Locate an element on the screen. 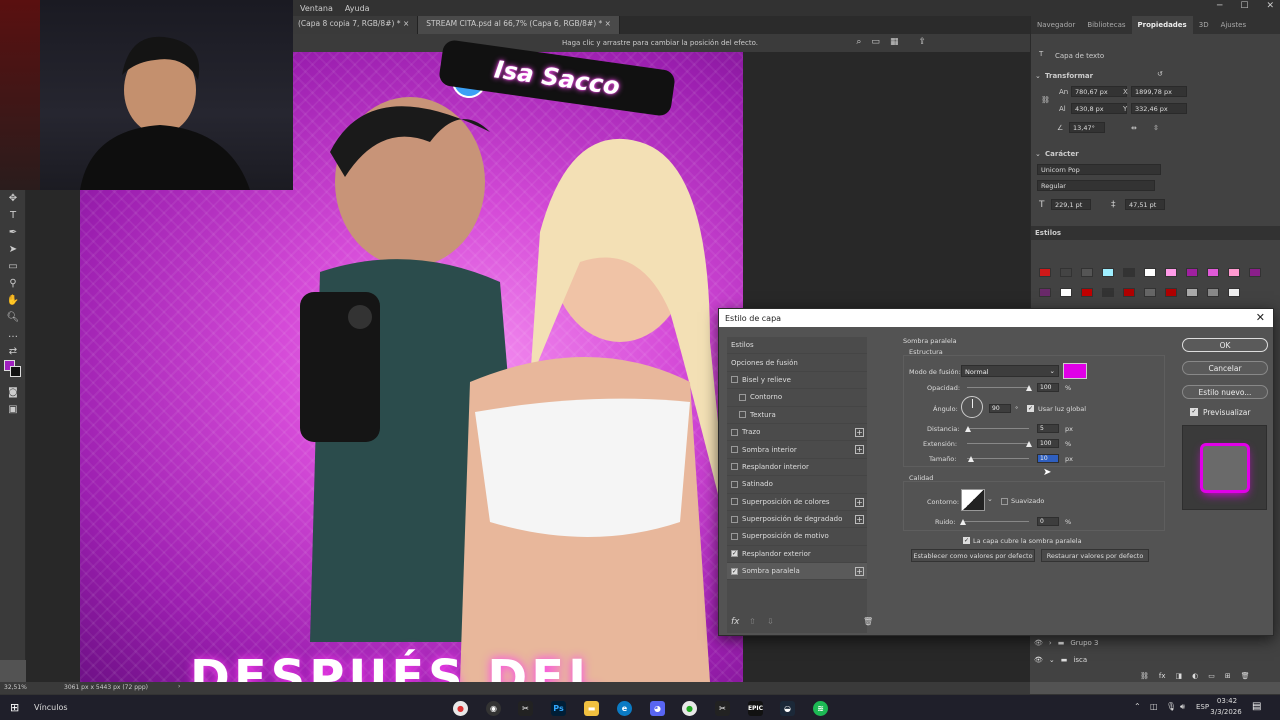 This screenshot has height=720, width=1280. zoom-tool-icon: 🔍︎ is located at coordinates (13, 317).